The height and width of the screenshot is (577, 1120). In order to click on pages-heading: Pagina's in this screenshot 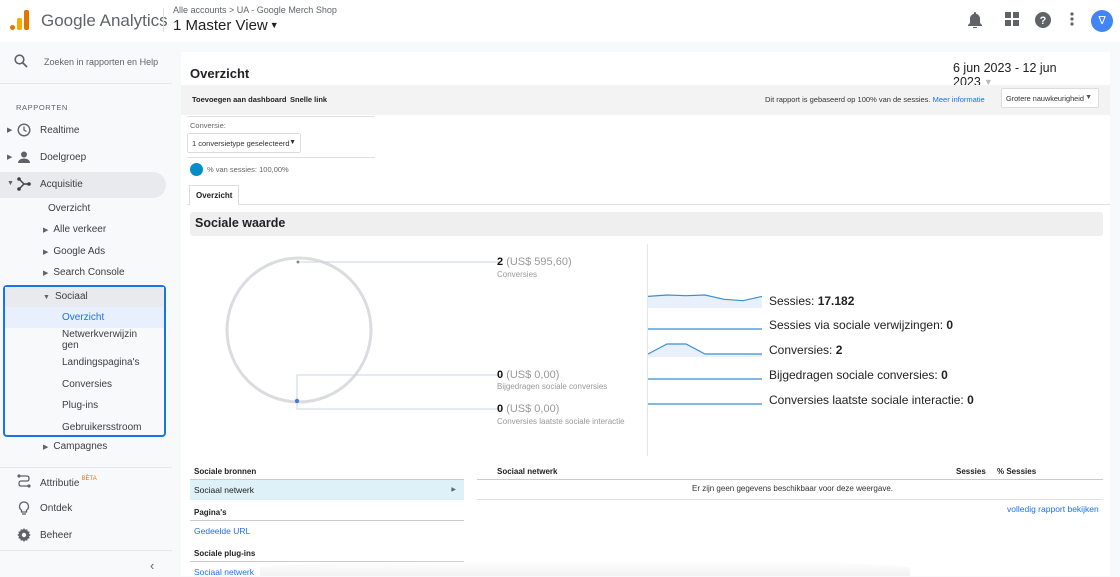, I will do `click(210, 512)`.